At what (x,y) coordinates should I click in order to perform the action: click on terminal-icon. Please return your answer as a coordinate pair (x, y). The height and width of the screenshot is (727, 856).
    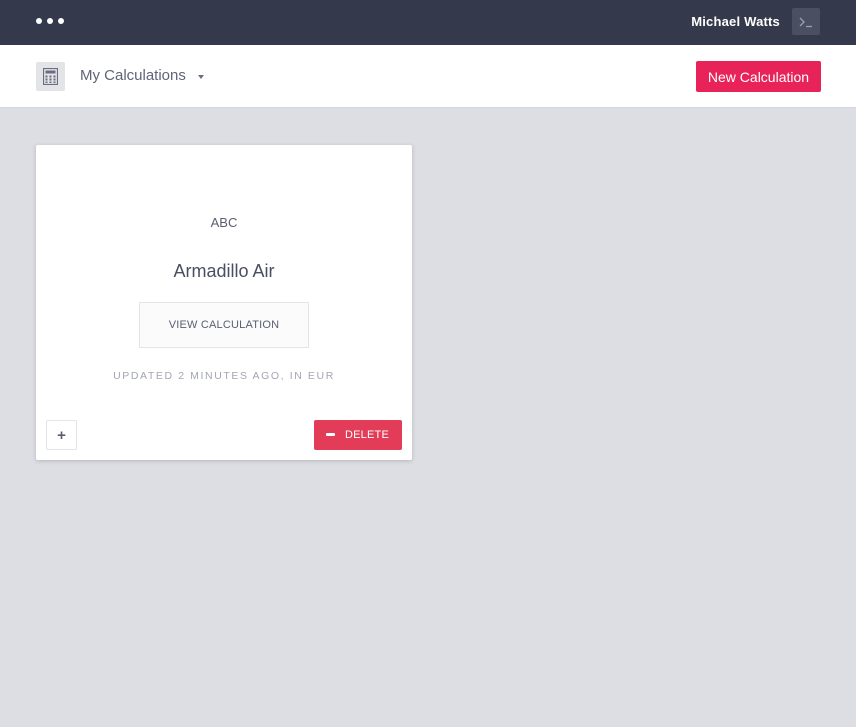
    Looking at the image, I should click on (805, 22).